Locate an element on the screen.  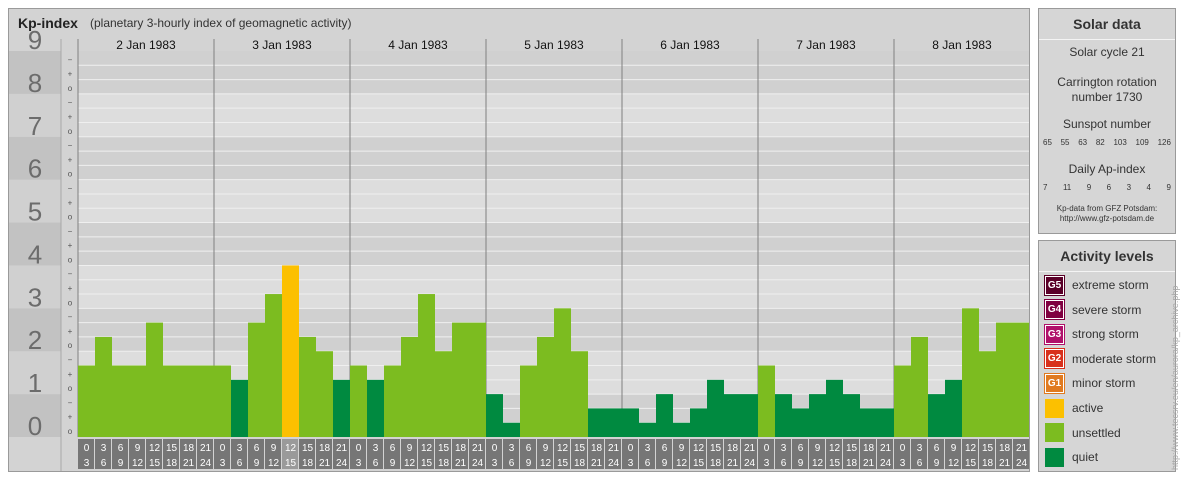
legend-swatch is located at coordinates (1054, 408).